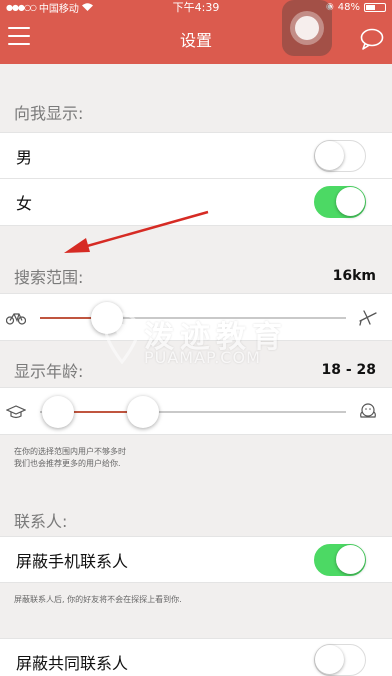  I want to click on airplane-icon, so click(368, 318).